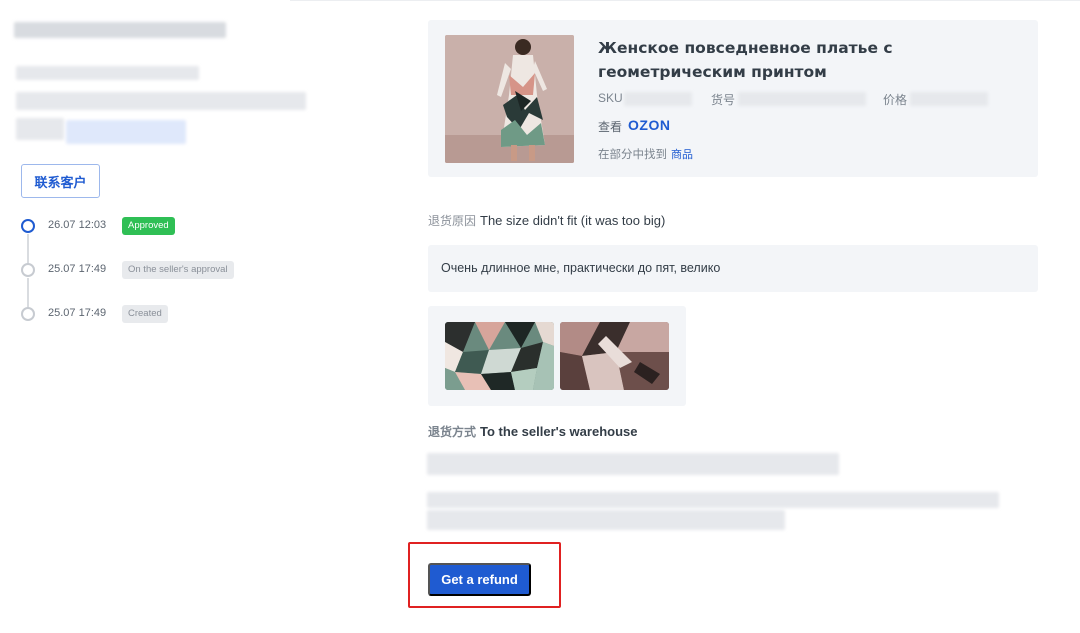 The width and height of the screenshot is (1080, 633). I want to click on sku-label: SKU, so click(610, 98).